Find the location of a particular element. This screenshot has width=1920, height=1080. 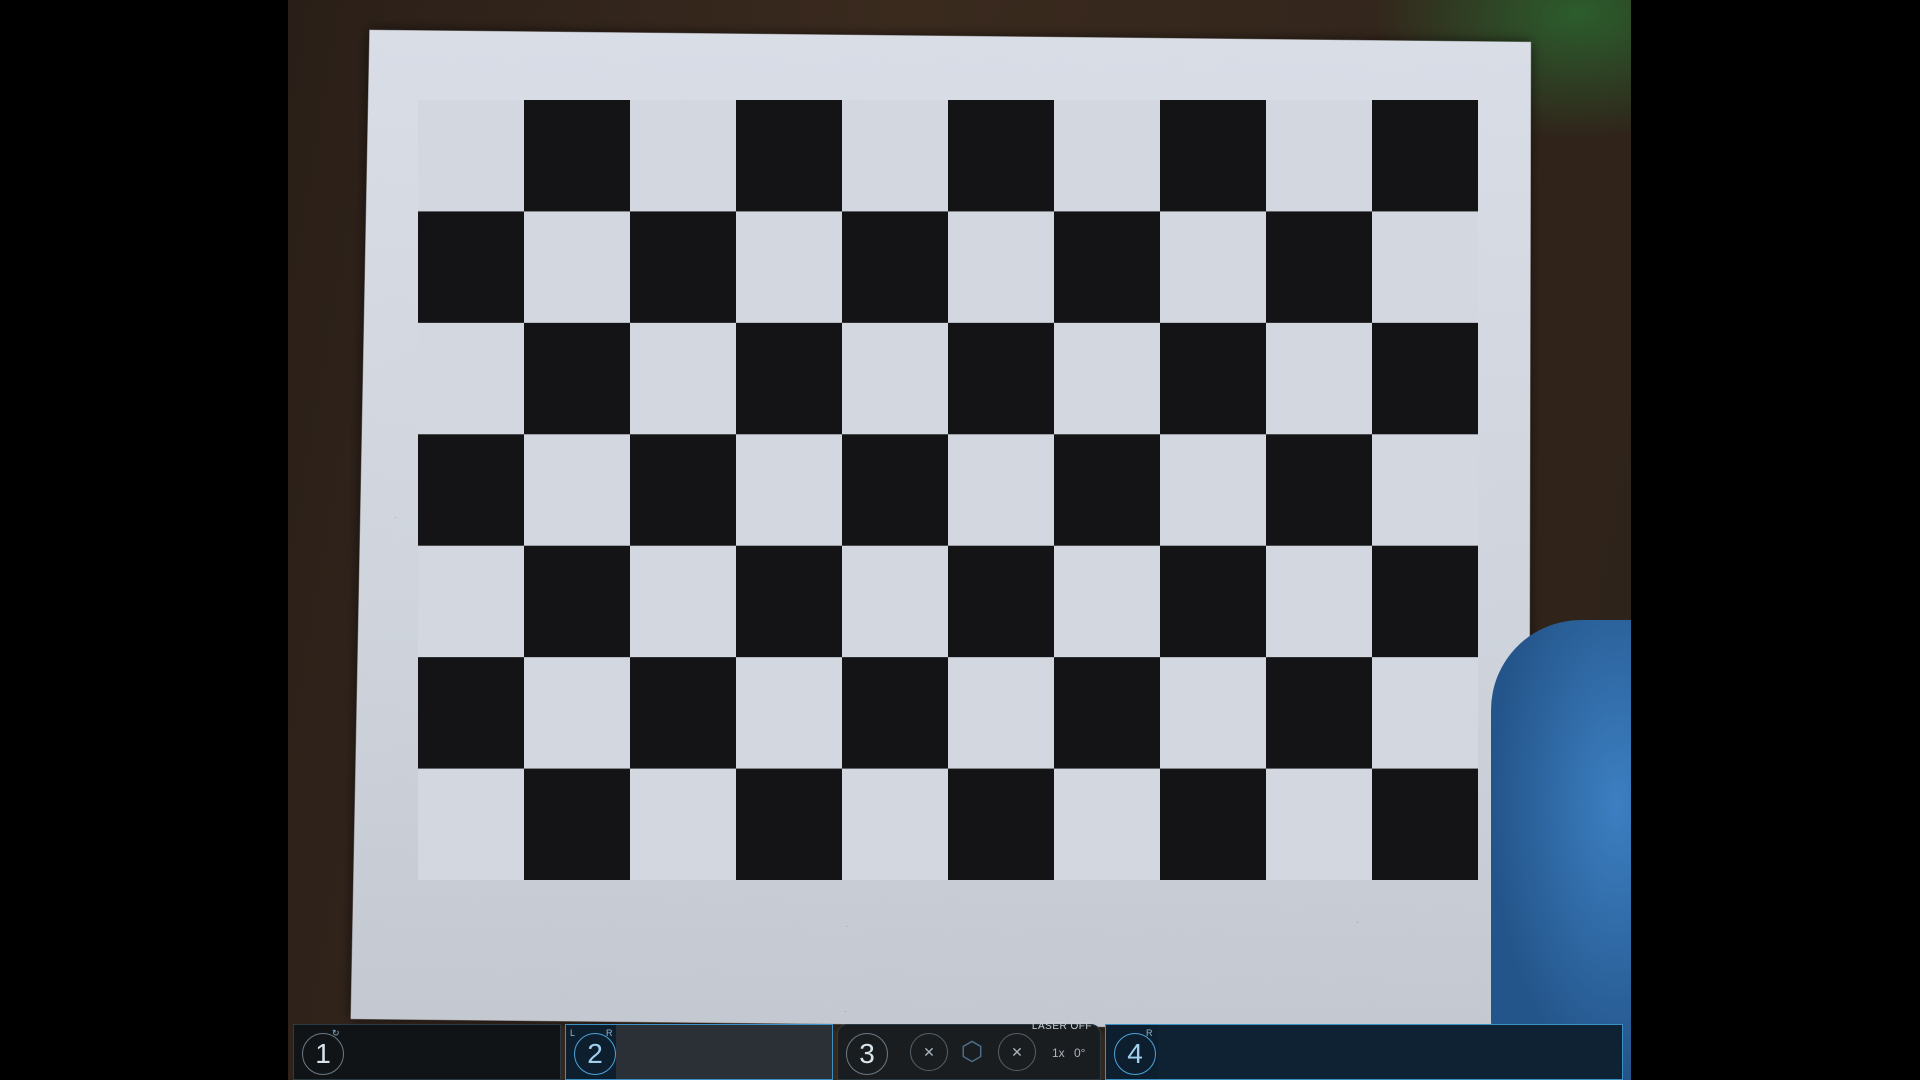

camera-panel-4: R 4 is located at coordinates (1364, 1052).